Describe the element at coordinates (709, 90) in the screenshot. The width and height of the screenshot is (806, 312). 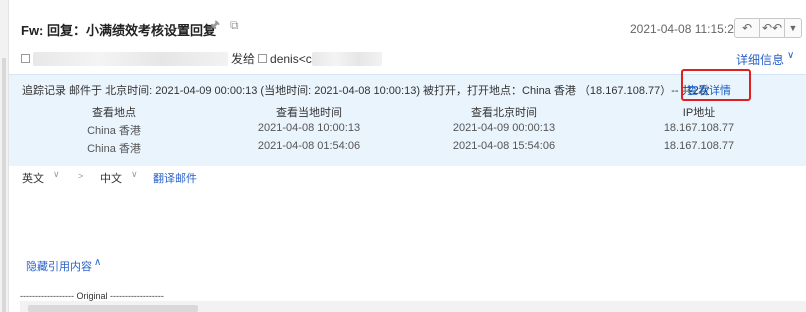
I see `view-detail-link: 查看详情` at that location.